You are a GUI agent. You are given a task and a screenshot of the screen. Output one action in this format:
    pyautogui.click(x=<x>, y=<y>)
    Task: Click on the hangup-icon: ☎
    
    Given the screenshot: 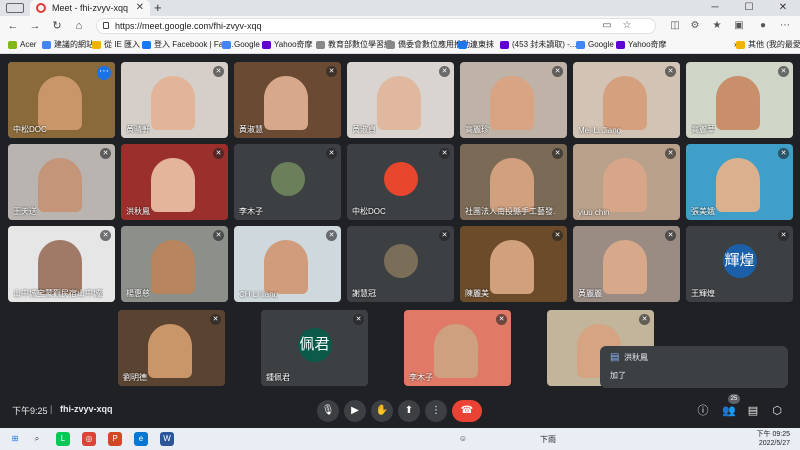 What is the action you would take?
    pyautogui.click(x=467, y=410)
    